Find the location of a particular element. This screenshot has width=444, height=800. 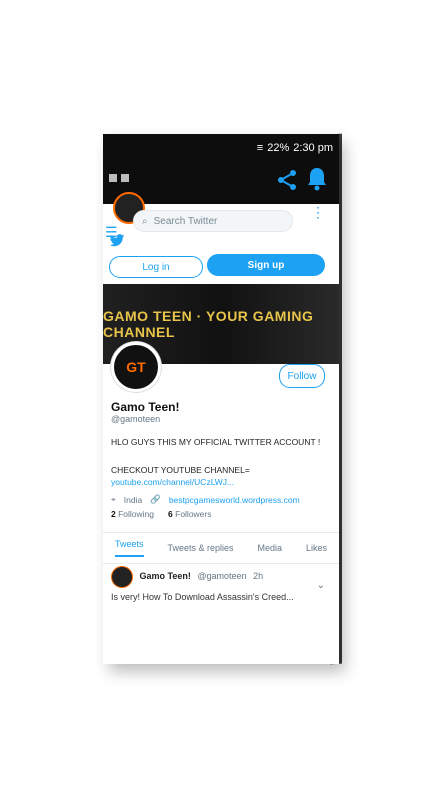

tweet-author-handle: @gamoteen is located at coordinates (222, 576).